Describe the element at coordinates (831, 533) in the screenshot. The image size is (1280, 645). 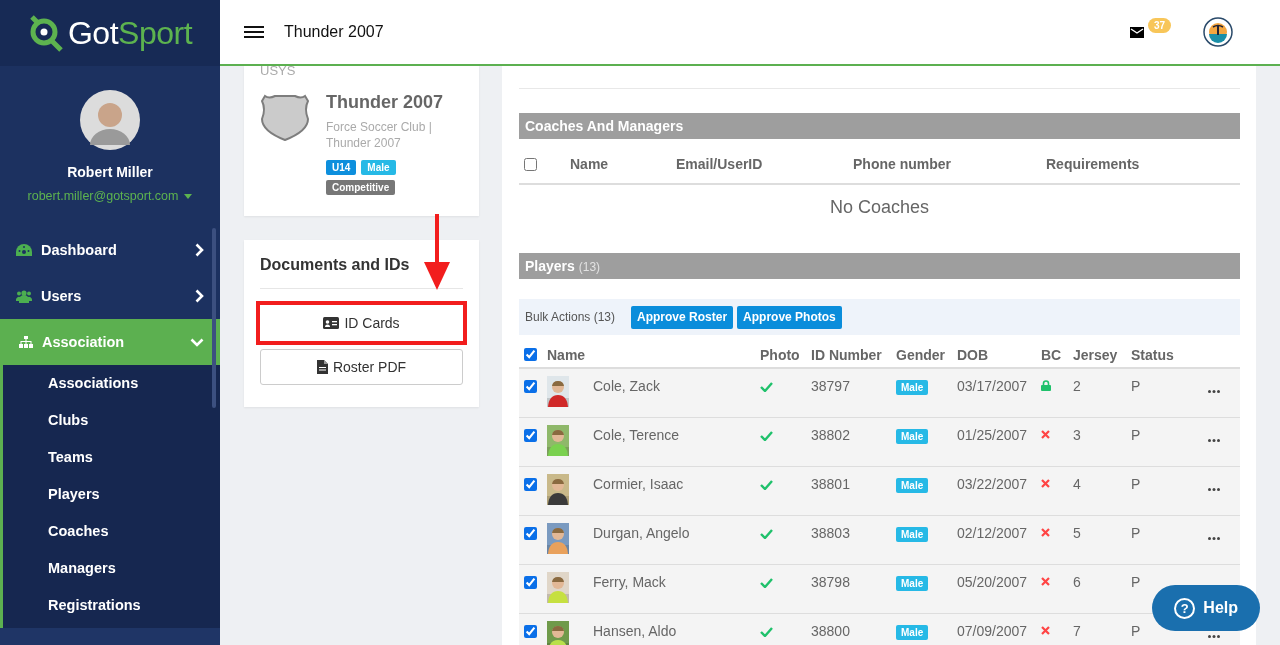
I see `table-cell-text: 38803` at that location.